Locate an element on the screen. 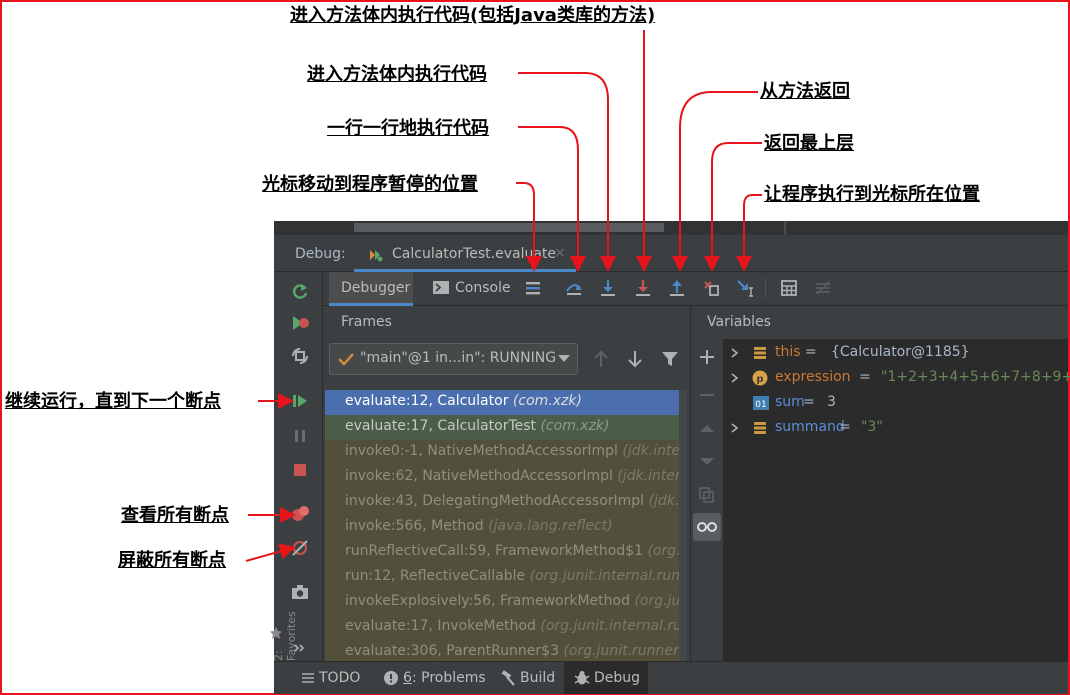 The width and height of the screenshot is (1070, 695). frame-method: invoke:62, NativeMethodAccessorImpl is located at coordinates (481, 476).